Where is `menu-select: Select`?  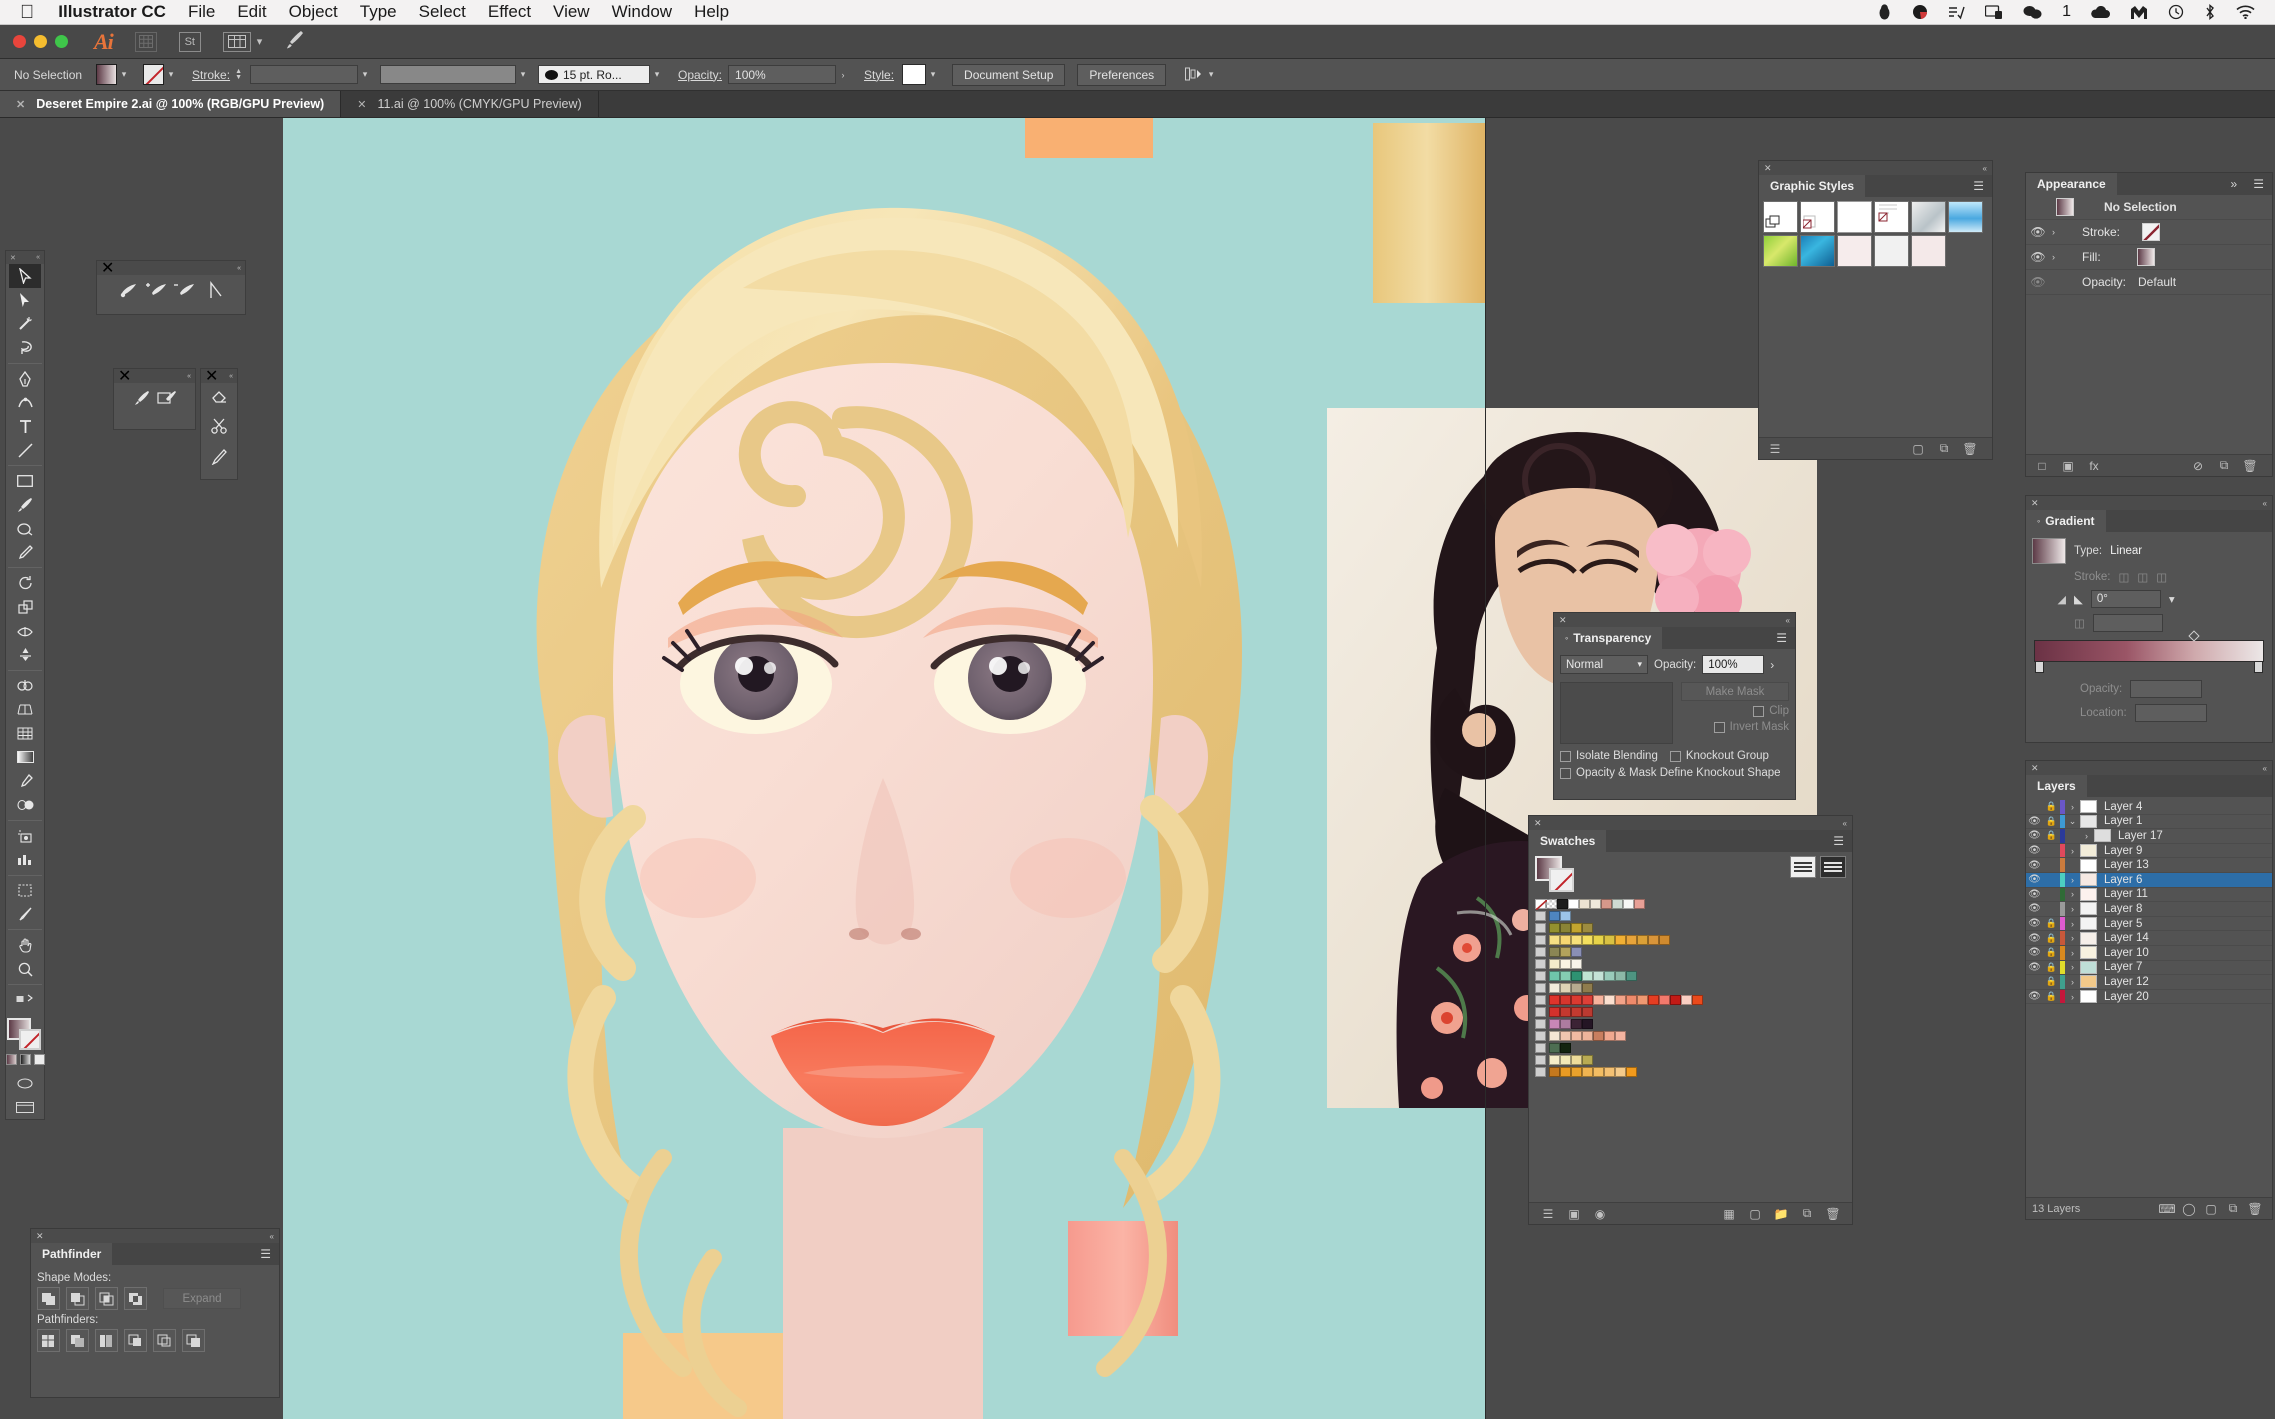 menu-select: Select is located at coordinates (442, 12).